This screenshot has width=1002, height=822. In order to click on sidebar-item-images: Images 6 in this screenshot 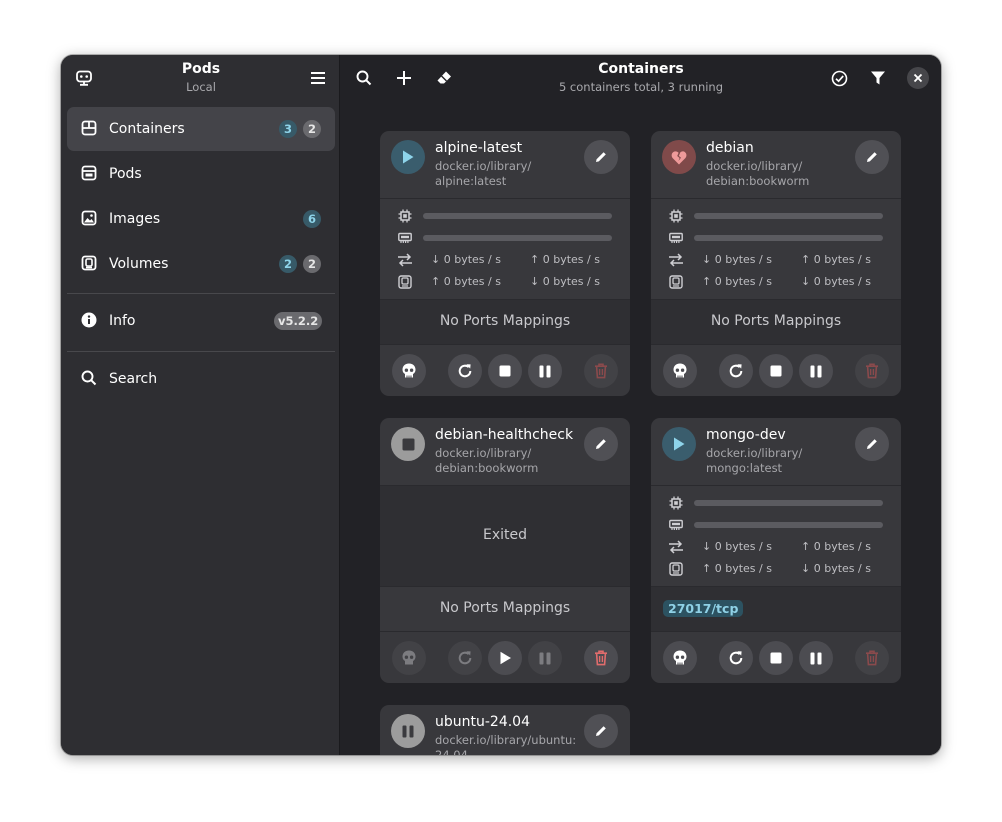, I will do `click(201, 219)`.